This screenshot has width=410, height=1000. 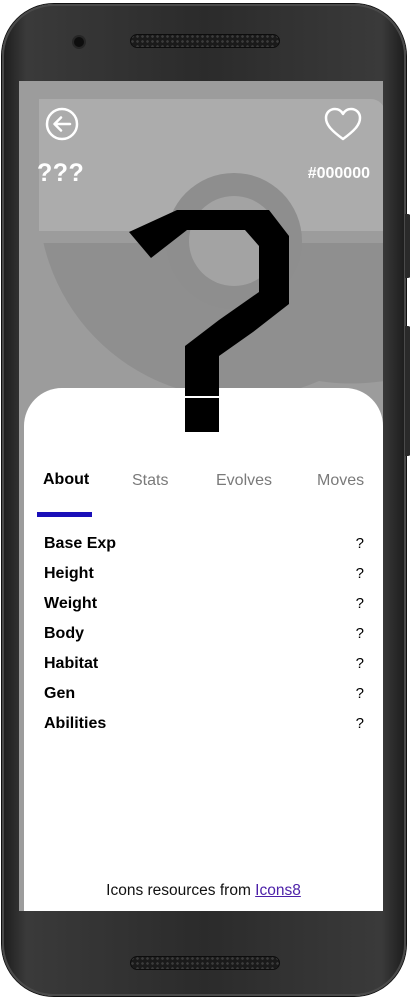 I want to click on pokemon-name: ???, so click(x=61, y=173).